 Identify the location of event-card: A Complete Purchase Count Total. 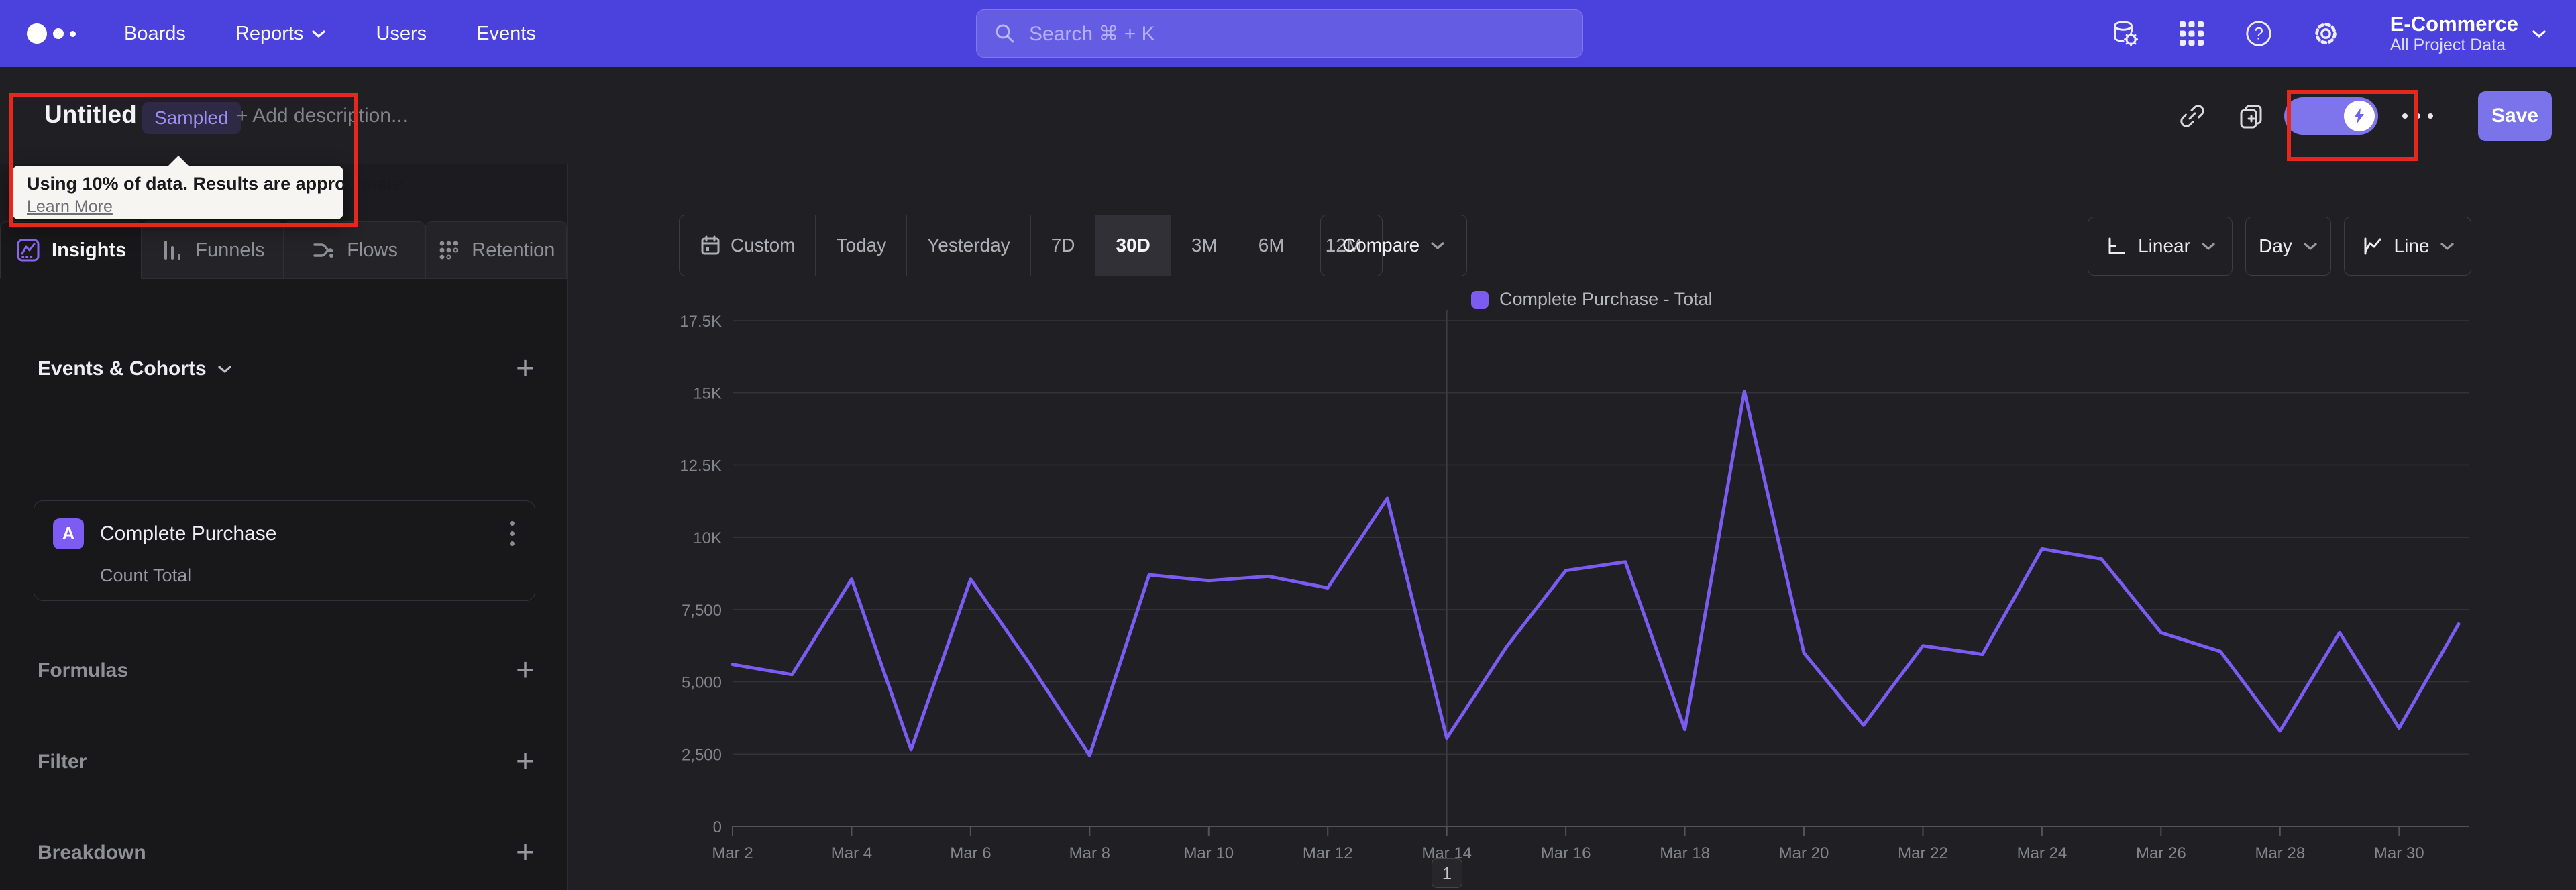
(284, 550).